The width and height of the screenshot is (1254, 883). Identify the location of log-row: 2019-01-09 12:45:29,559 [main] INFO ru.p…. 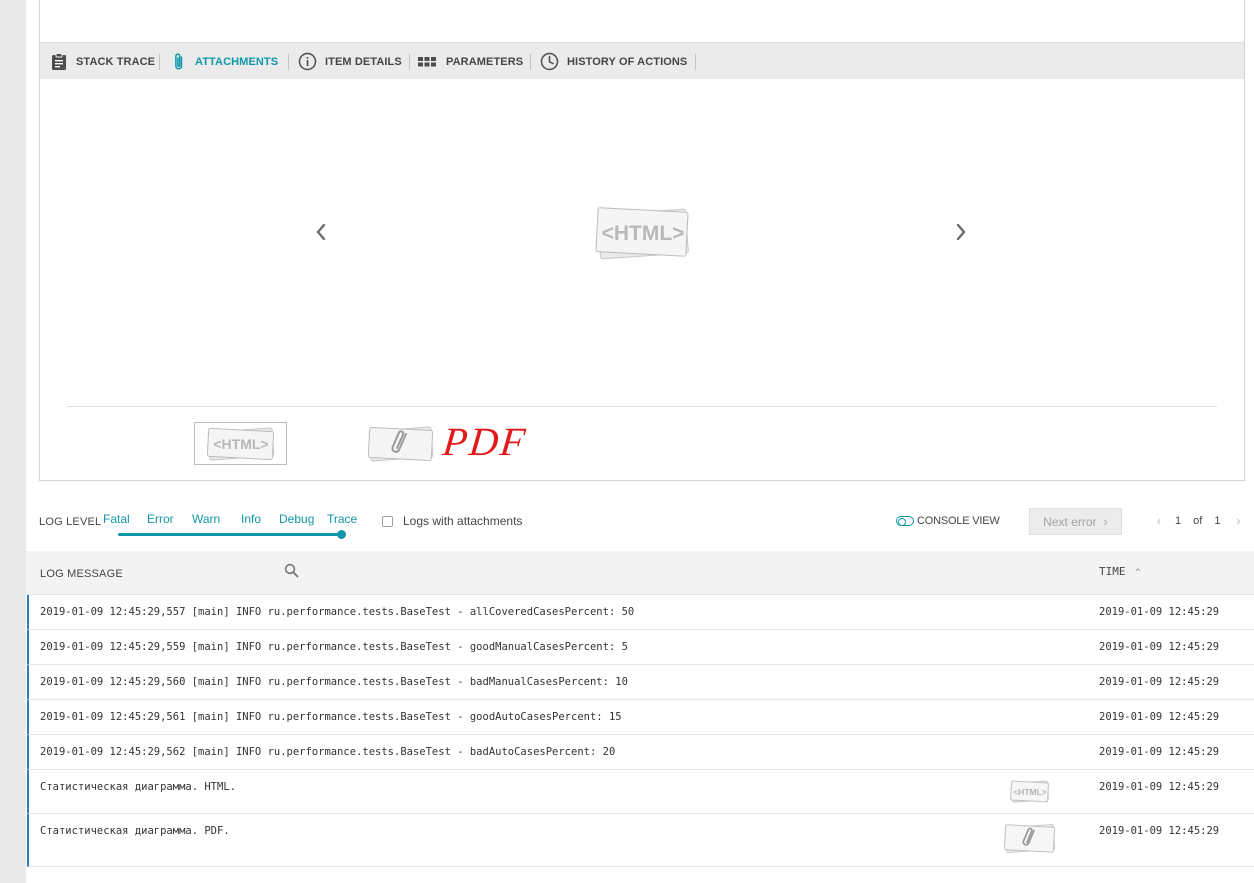
(640, 647).